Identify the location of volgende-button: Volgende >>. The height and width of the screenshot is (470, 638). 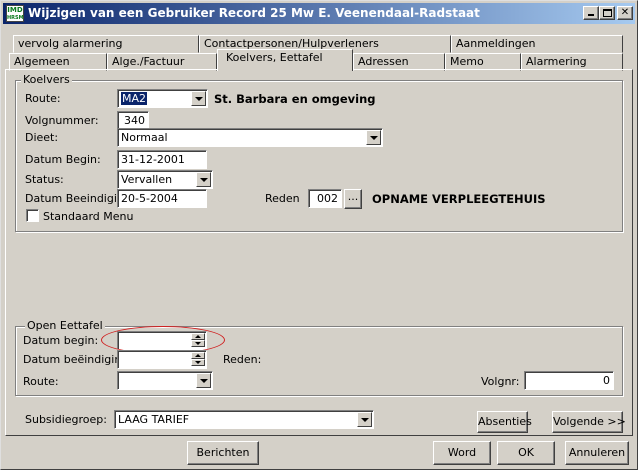
(589, 422).